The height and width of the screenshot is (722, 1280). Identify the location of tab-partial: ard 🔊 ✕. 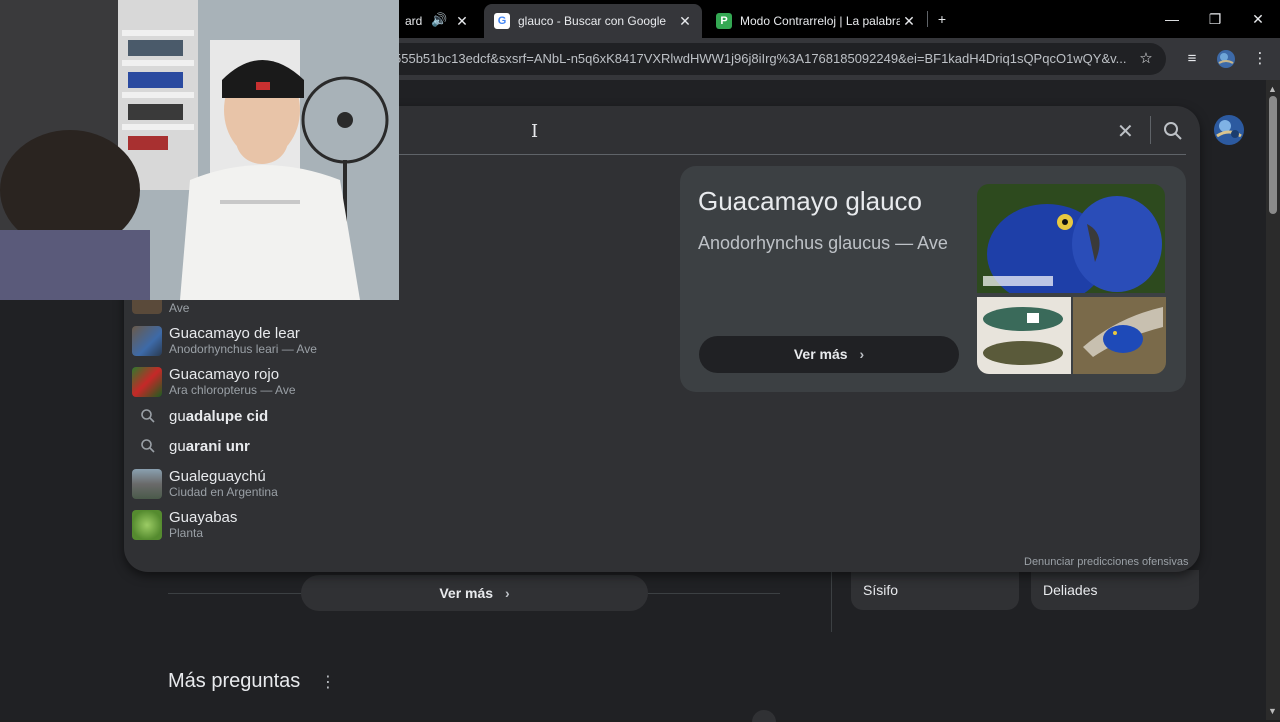
(440, 21).